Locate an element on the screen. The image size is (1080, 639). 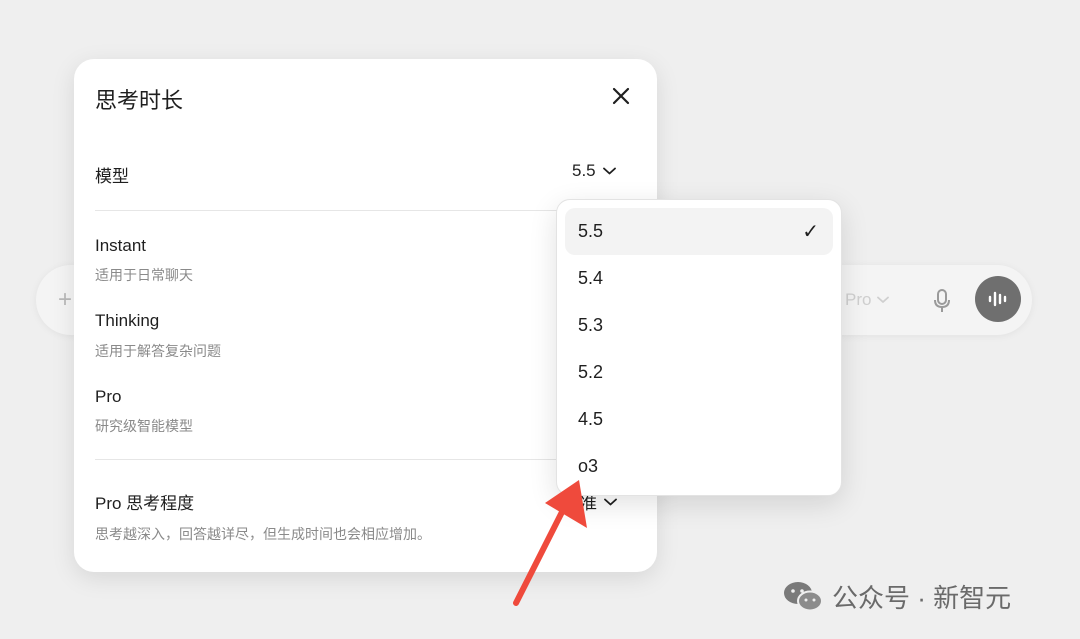
wechat-icon is located at coordinates (803, 596).